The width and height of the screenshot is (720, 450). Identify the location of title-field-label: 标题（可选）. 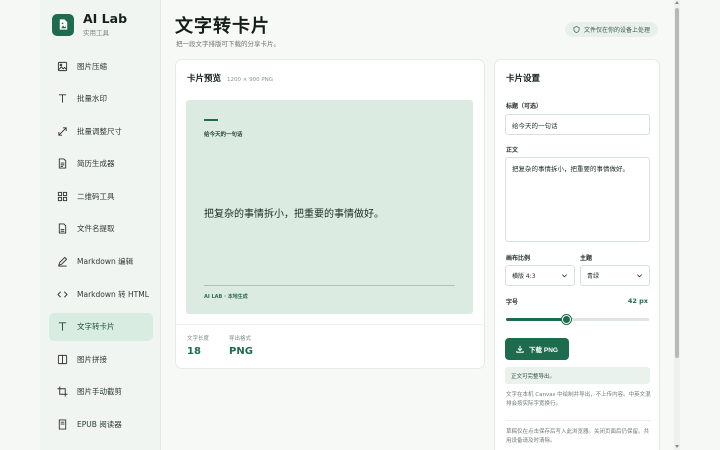
(524, 106).